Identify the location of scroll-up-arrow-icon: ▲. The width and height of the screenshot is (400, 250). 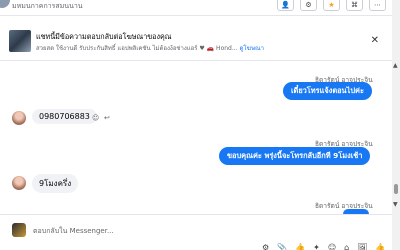
(395, 65).